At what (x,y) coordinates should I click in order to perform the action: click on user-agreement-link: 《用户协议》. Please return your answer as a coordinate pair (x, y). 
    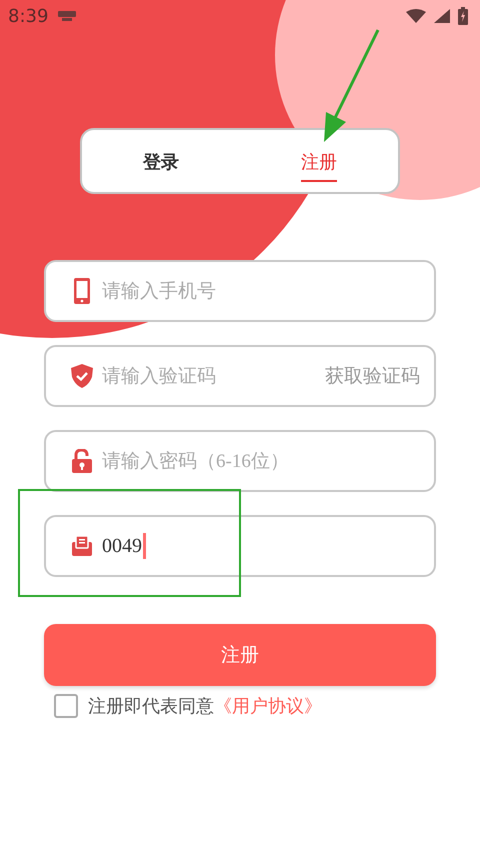
    Looking at the image, I should click on (268, 706).